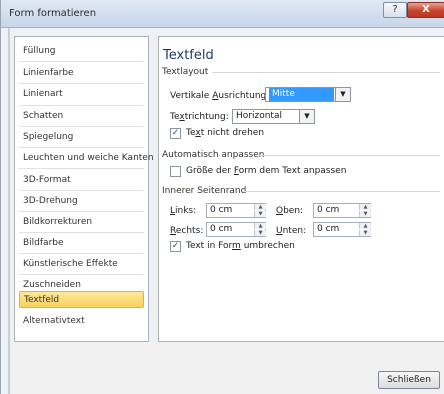 The width and height of the screenshot is (444, 394). I want to click on dialog-title: Form formatieren, so click(53, 13).